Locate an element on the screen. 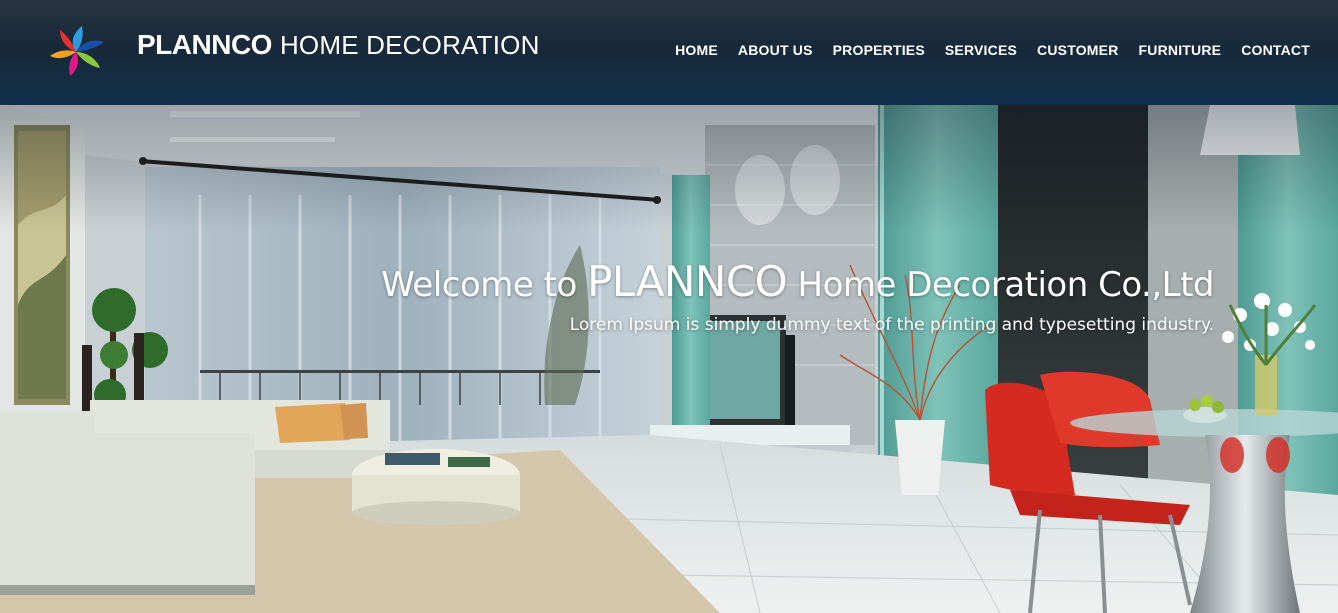  brand-bold: PLANNCO is located at coordinates (204, 44).